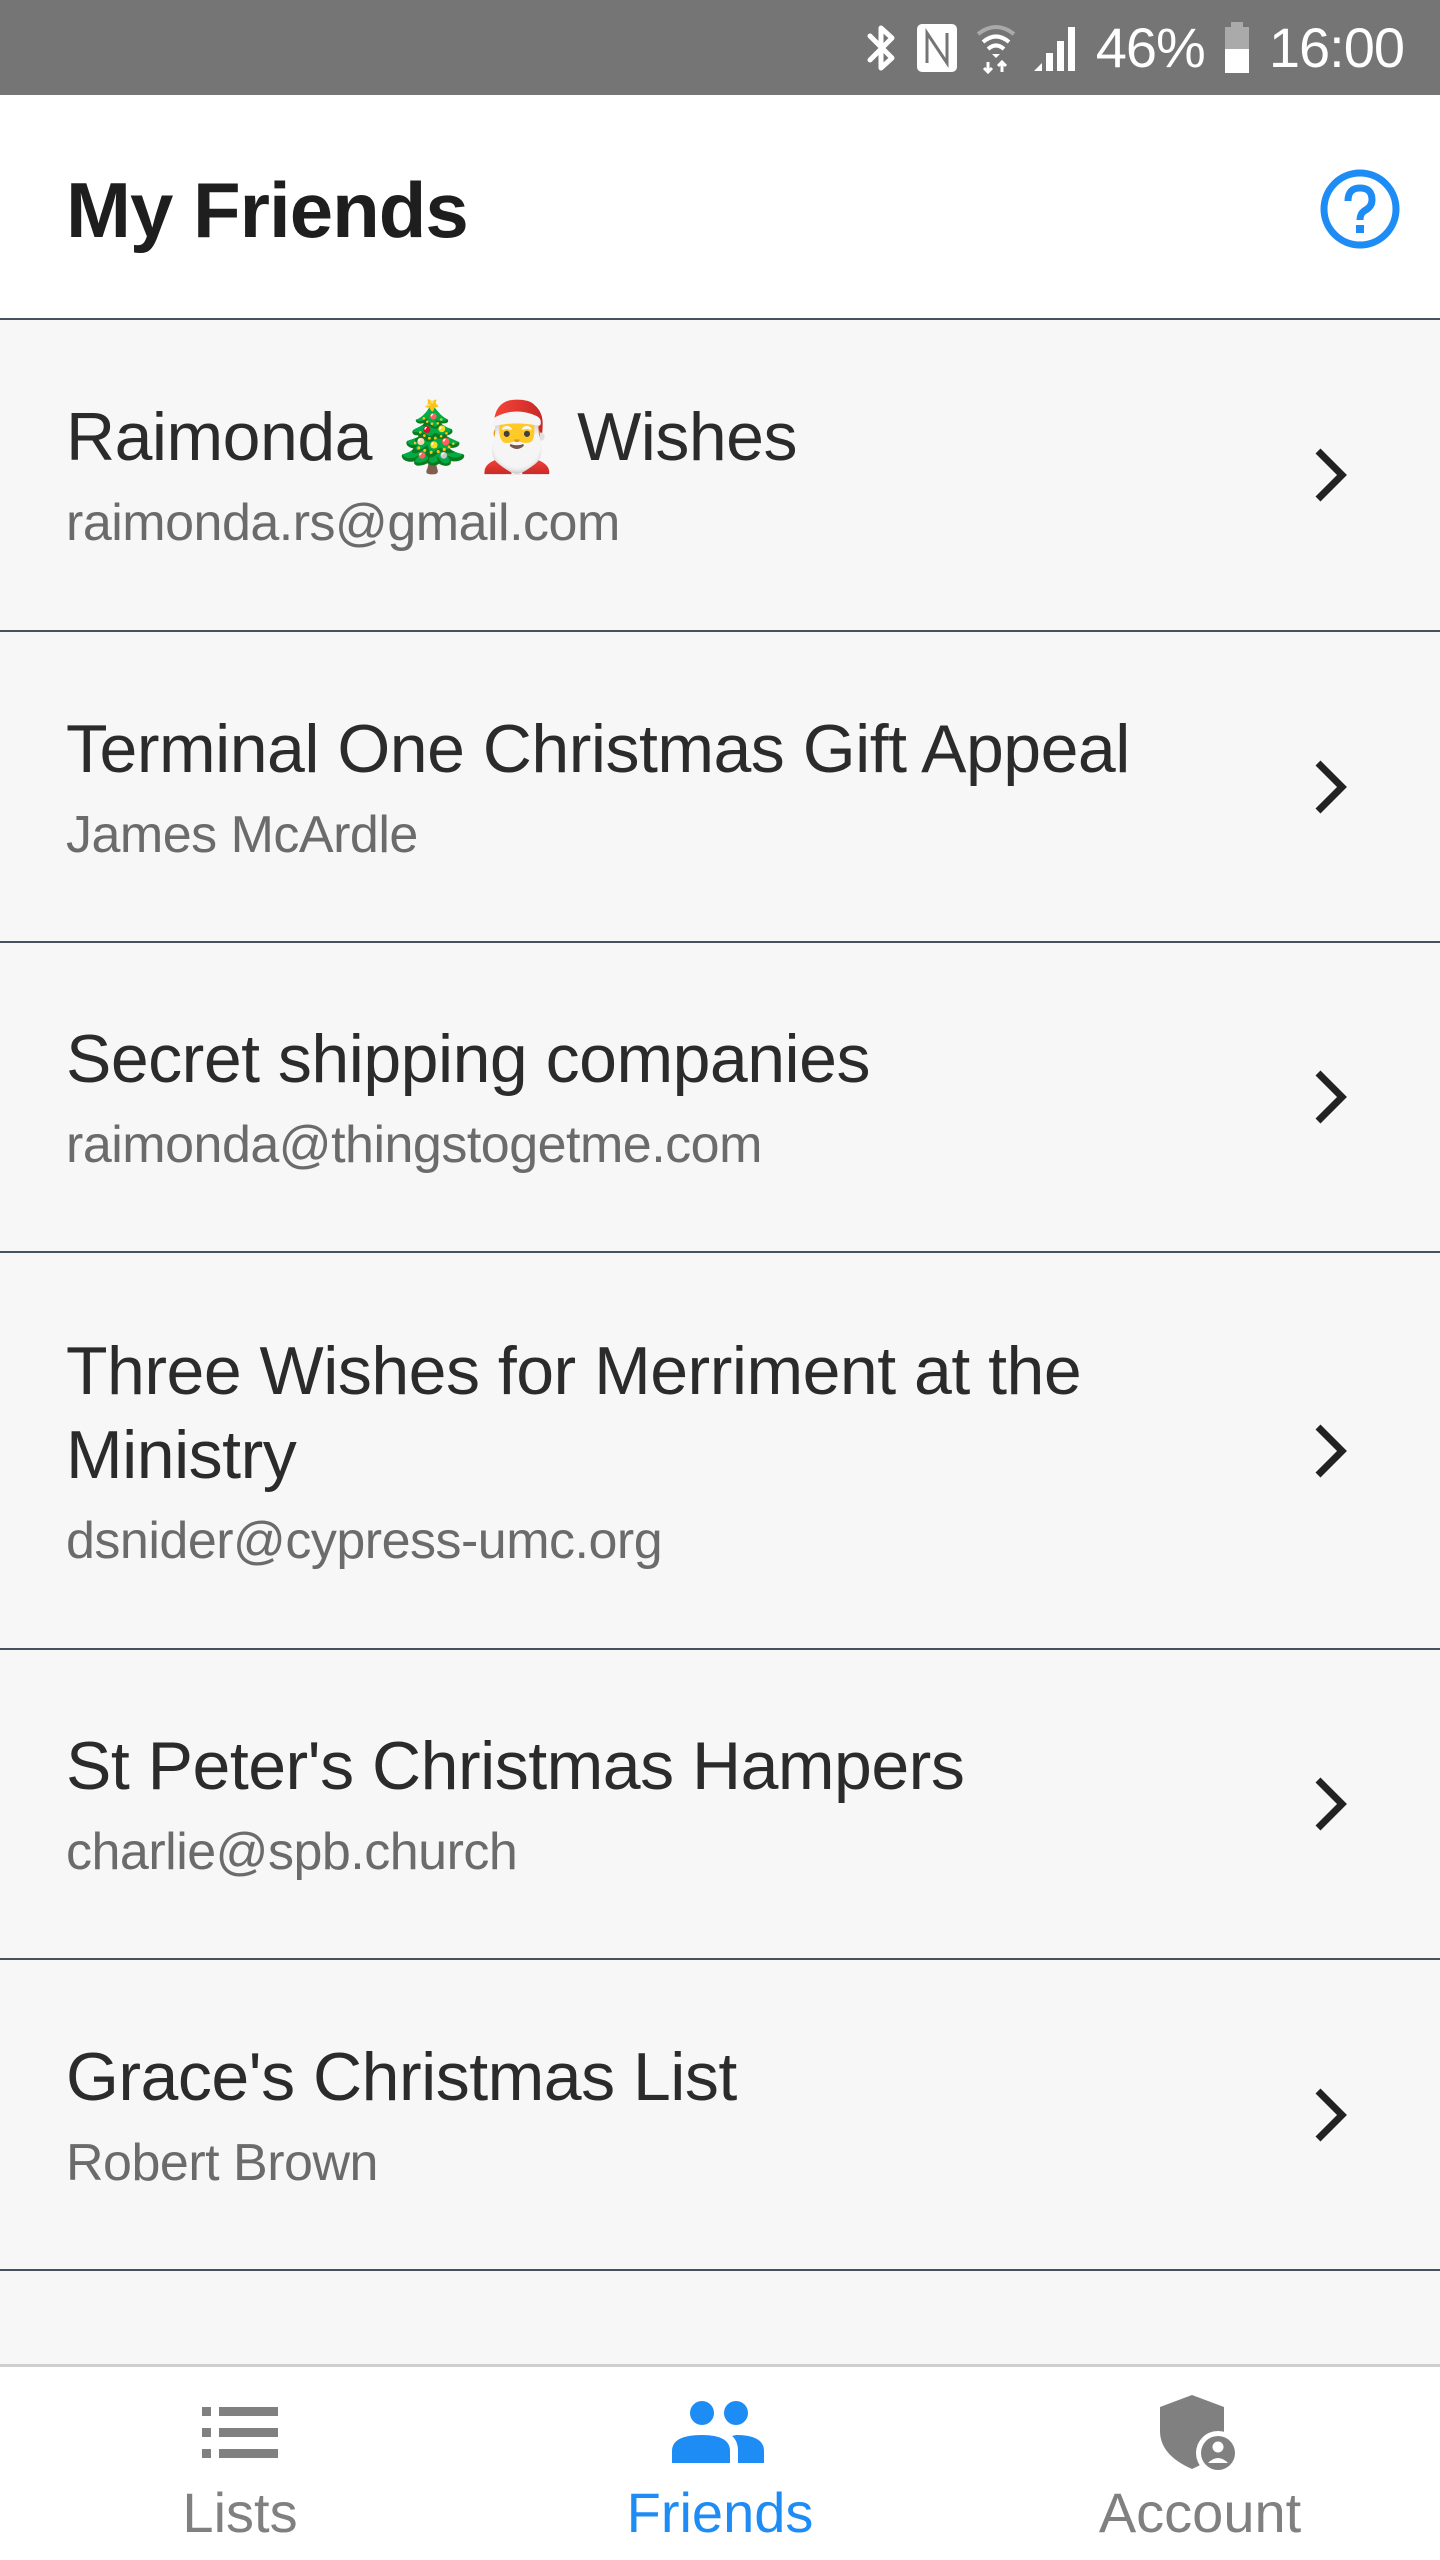 This screenshot has height=2560, width=1440. What do you see at coordinates (1200, 2434) in the screenshot?
I see `shield-account-icon` at bounding box center [1200, 2434].